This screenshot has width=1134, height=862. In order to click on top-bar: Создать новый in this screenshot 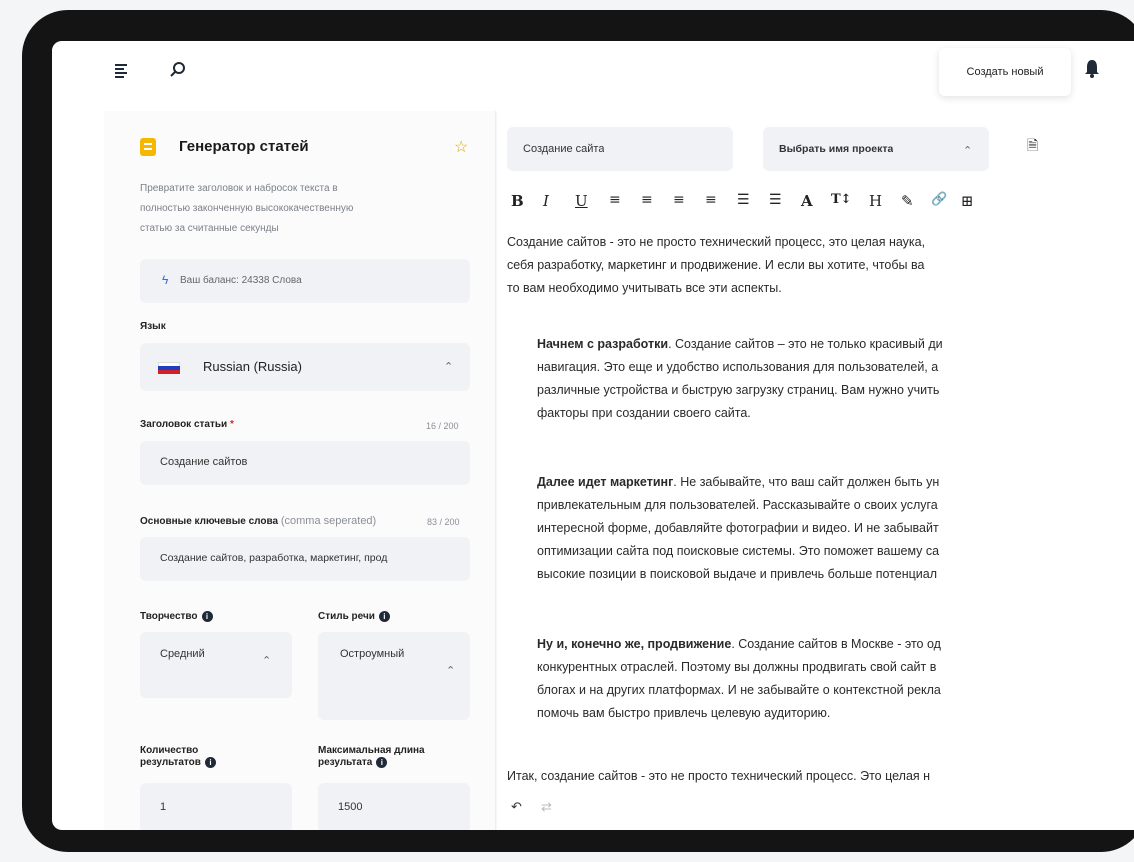, I will do `click(593, 76)`.